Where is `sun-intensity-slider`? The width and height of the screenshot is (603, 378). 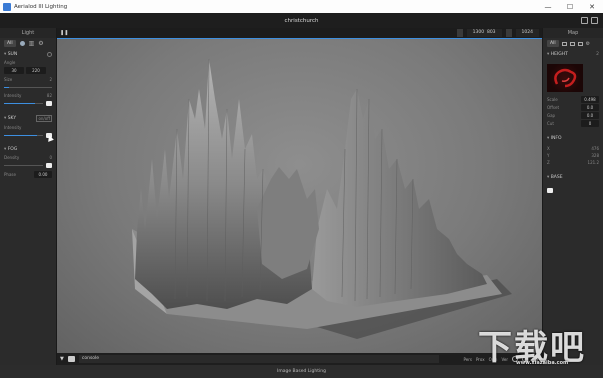 sun-intensity-slider is located at coordinates (28, 103).